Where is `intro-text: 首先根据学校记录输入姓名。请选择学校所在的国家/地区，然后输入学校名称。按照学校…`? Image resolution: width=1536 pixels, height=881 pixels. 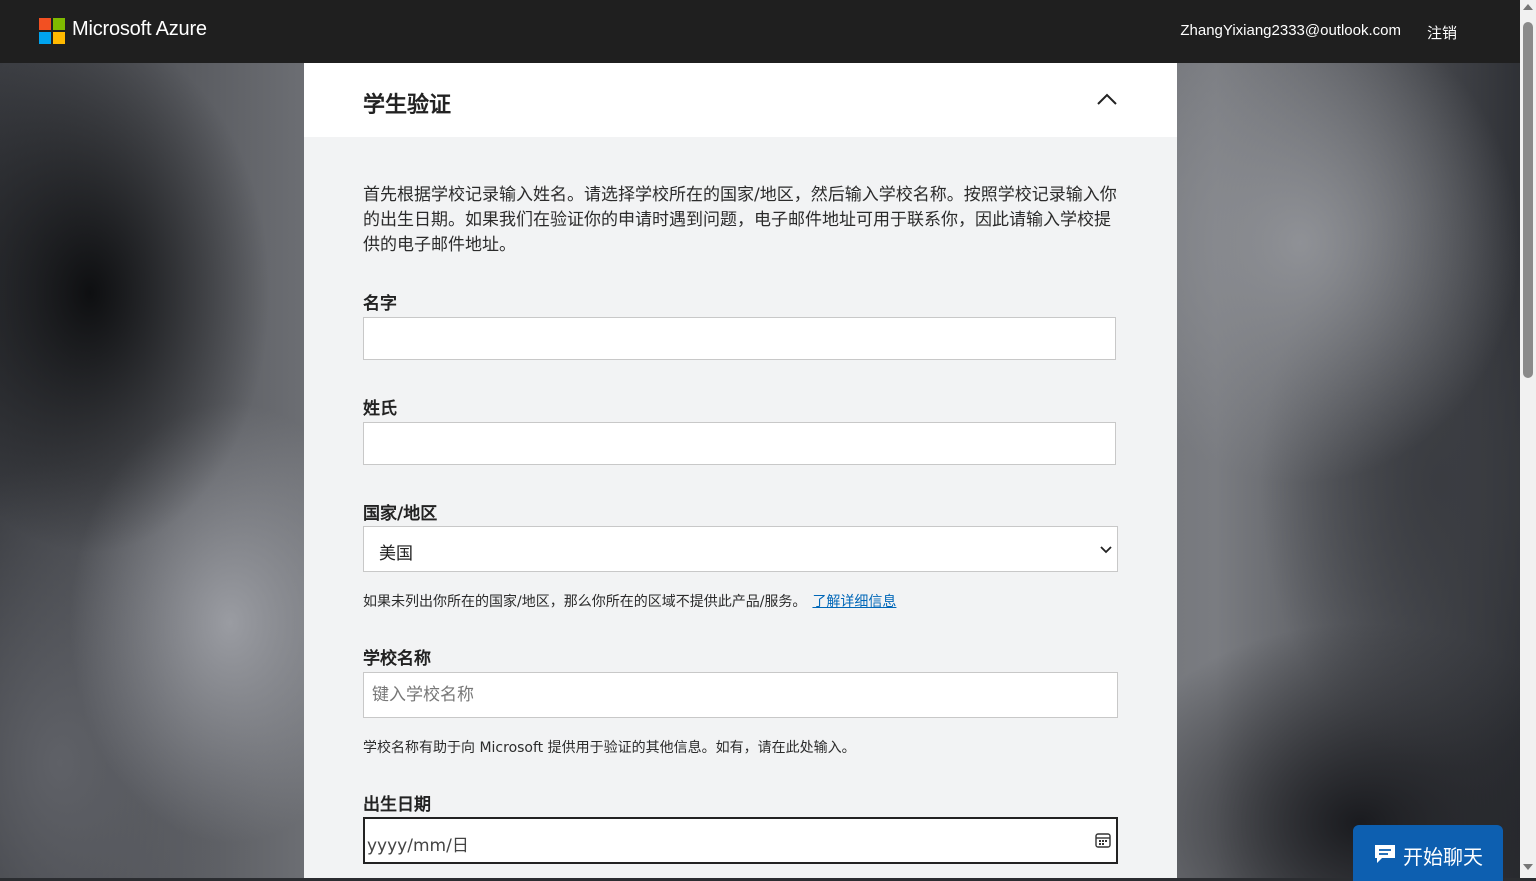
intro-text: 首先根据学校记录输入姓名。请选择学校所在的国家/地区，然后输入学校名称。按照学校… is located at coordinates (740, 220).